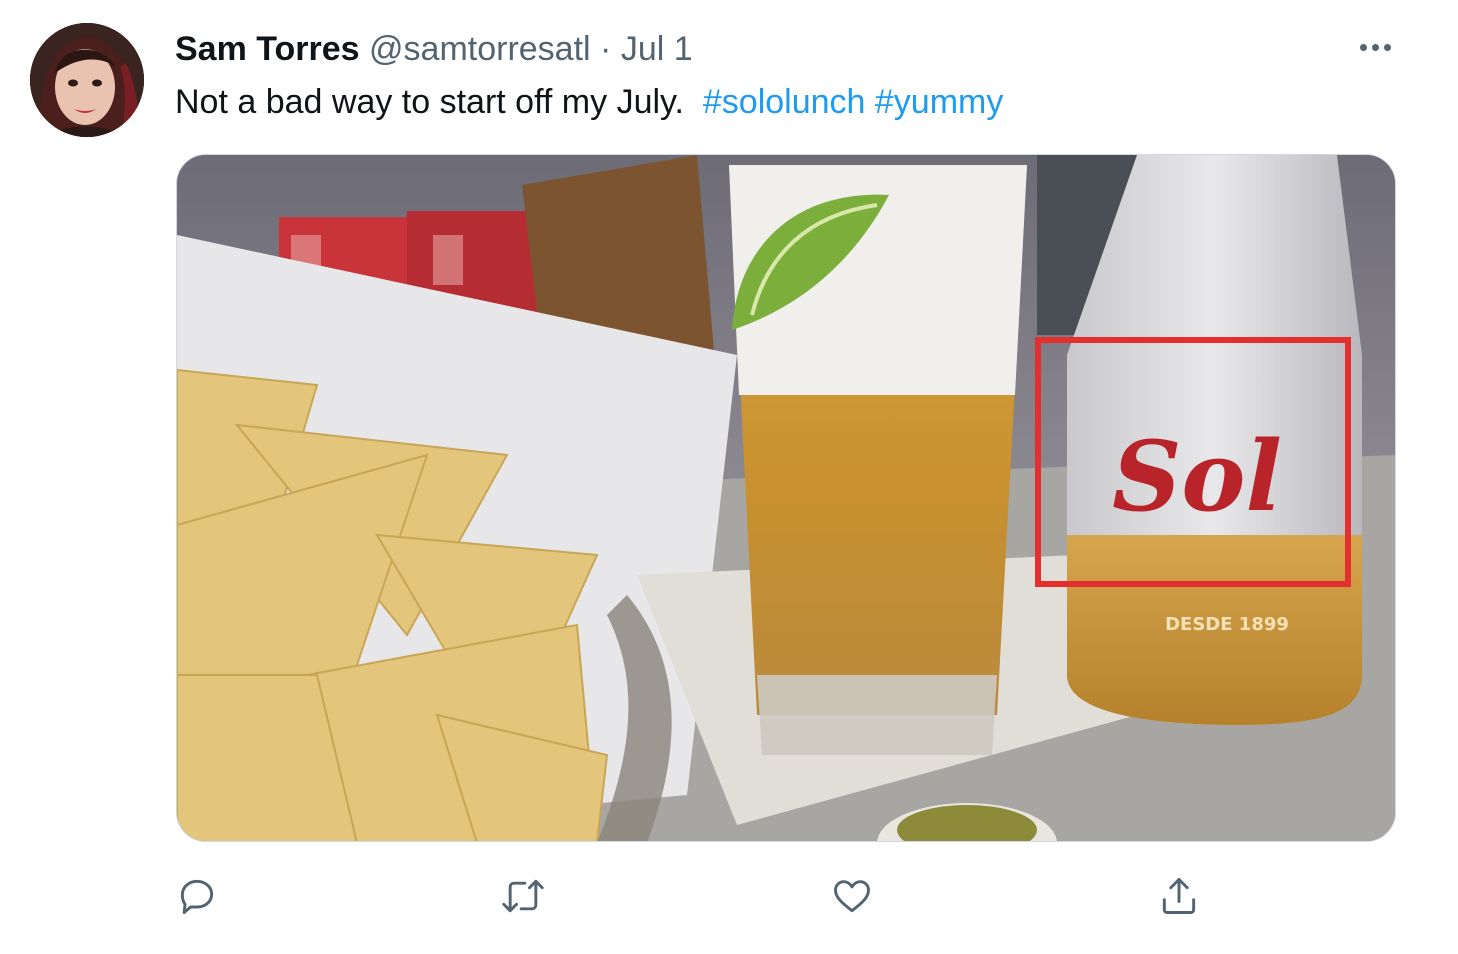 The width and height of the screenshot is (1458, 954). Describe the element at coordinates (939, 102) in the screenshot. I see `hashtag-yummy: #yummy` at that location.